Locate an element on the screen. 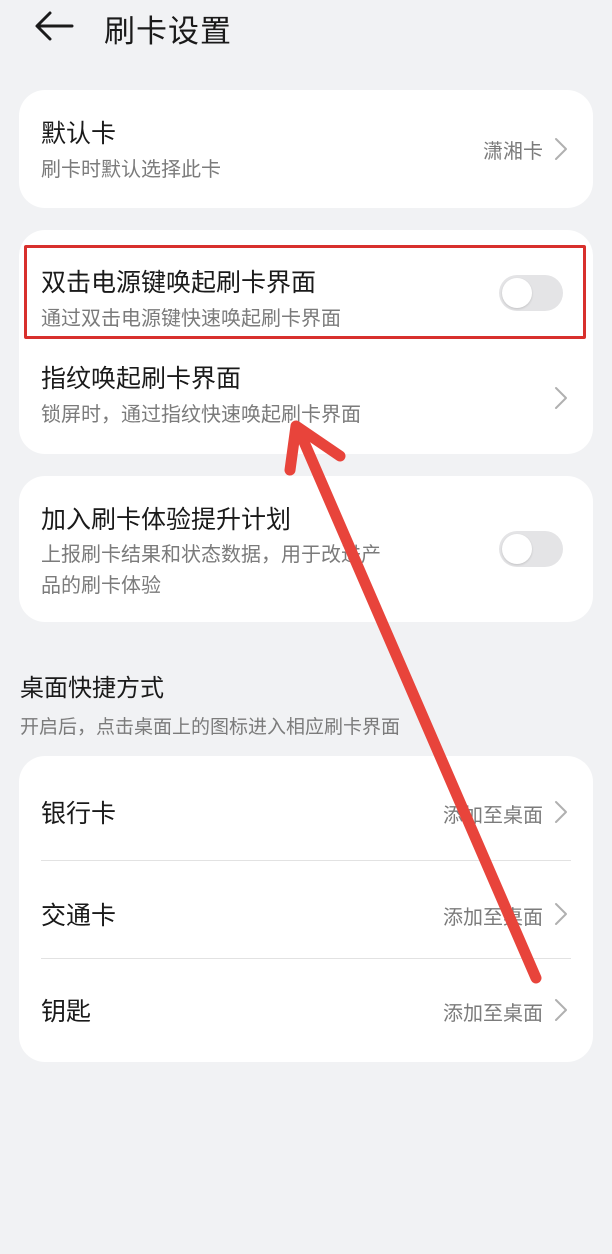 Image resolution: width=612 pixels, height=1254 pixels. experience-card-group: 加入刷卡体验提升计划 上报刷卡结果和状态数据，用于改进产 品的刷卡体验 is located at coordinates (306, 549).